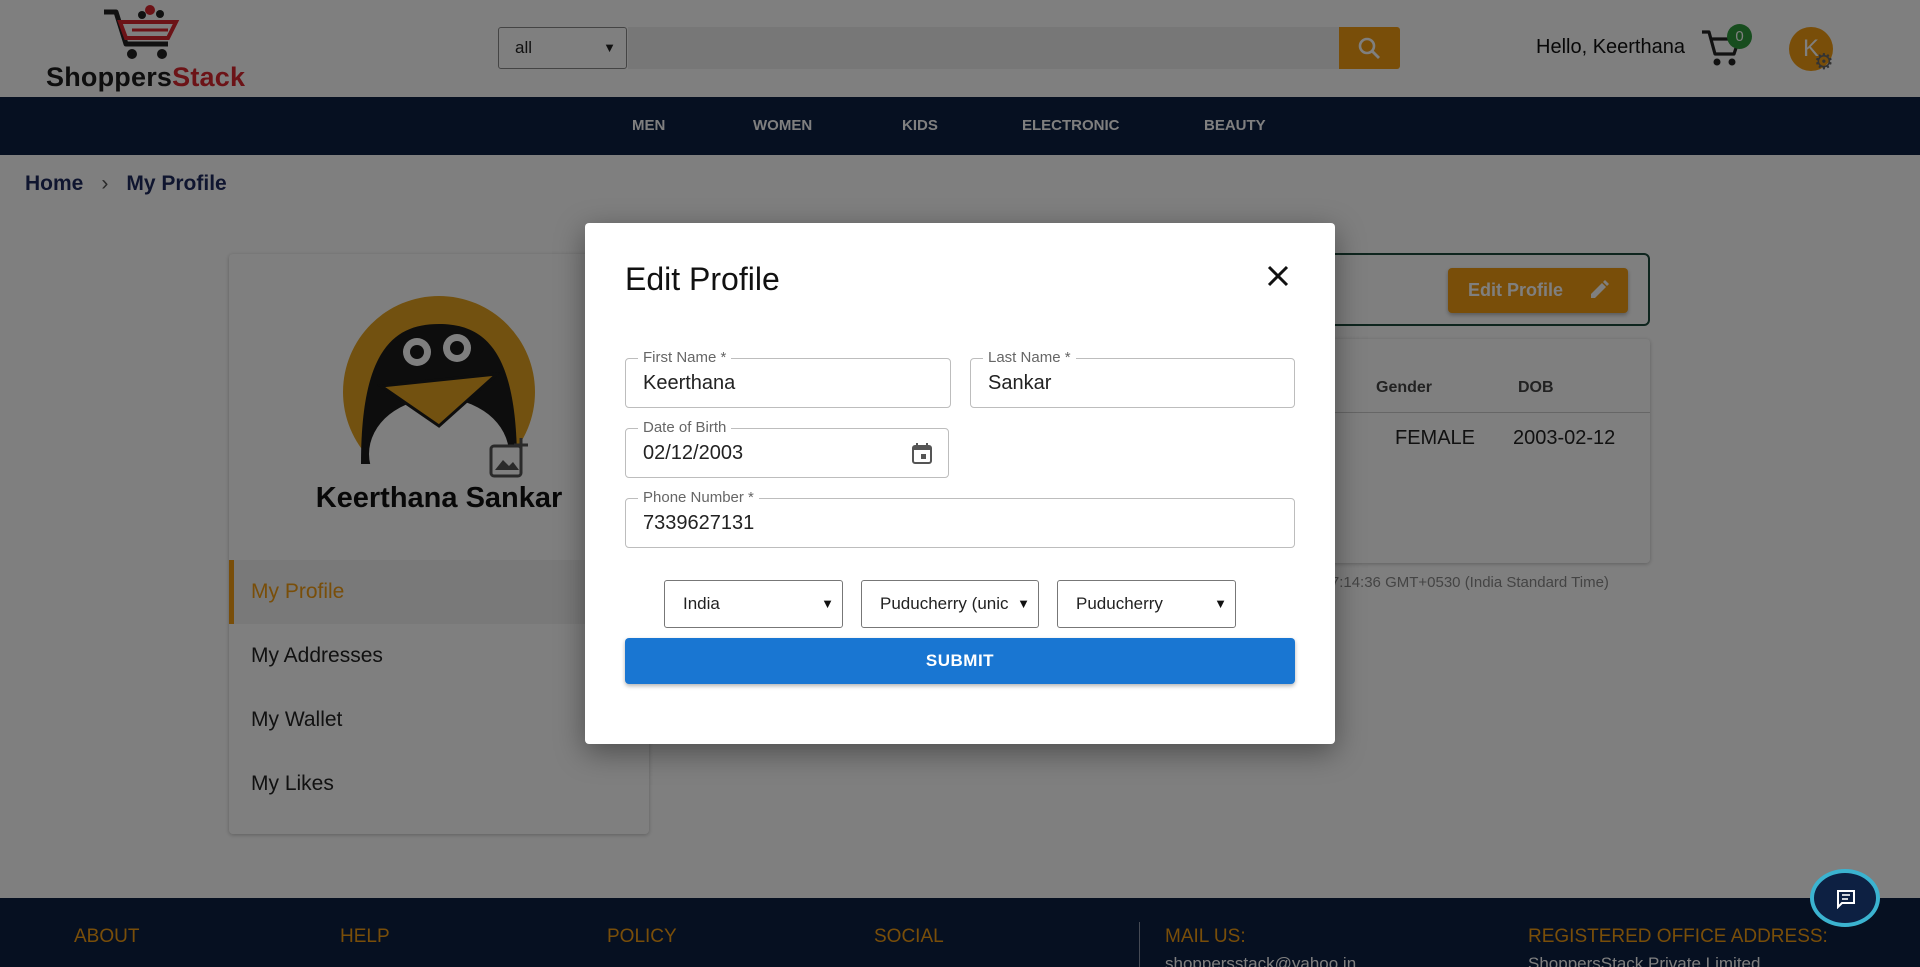 The height and width of the screenshot is (967, 1920). Describe the element at coordinates (950, 604) in the screenshot. I see `state-select: Puducherry (unic ▼` at that location.